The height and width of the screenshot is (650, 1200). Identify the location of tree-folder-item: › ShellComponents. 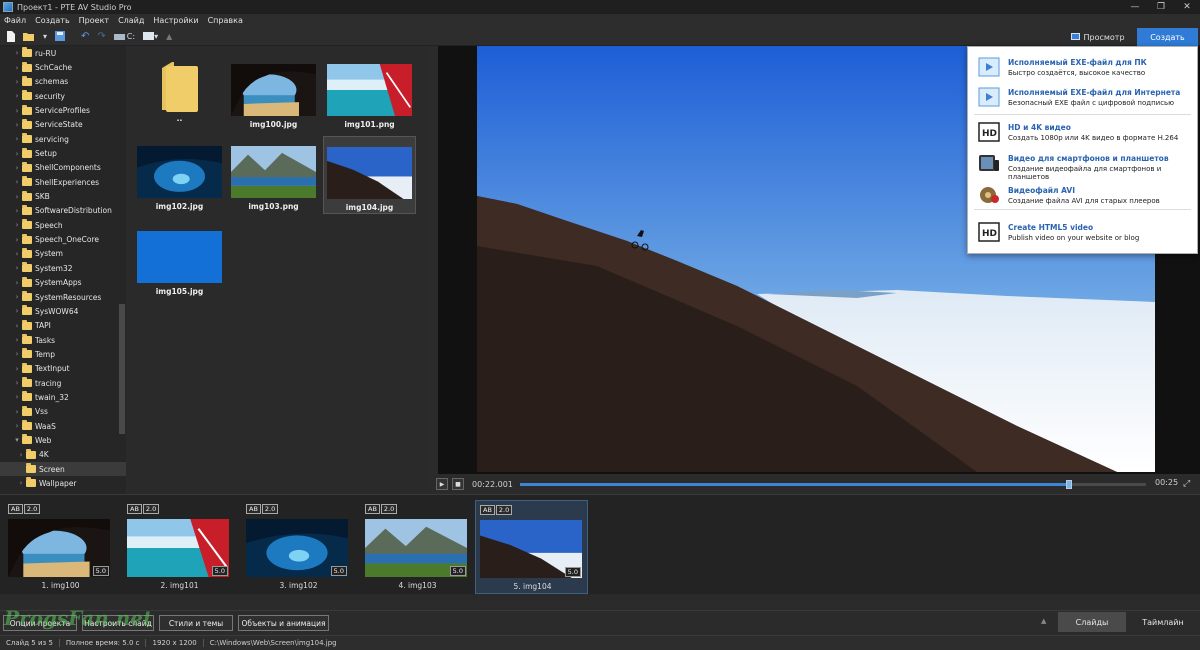
(63, 168).